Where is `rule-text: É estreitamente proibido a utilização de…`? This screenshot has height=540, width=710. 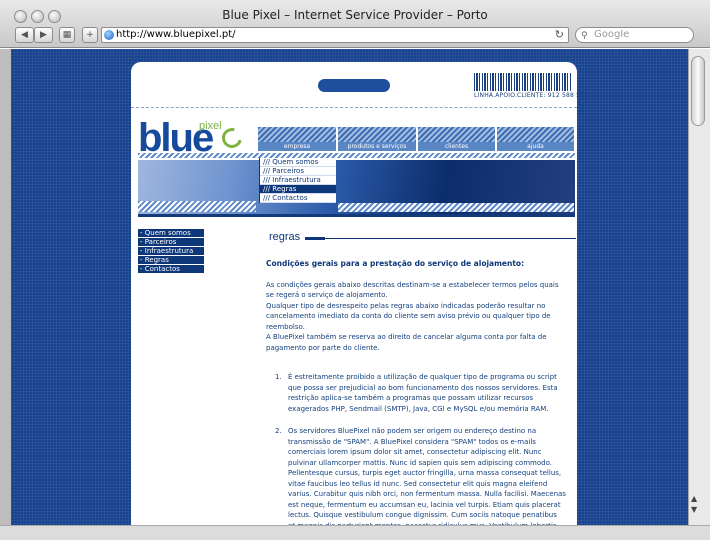 rule-text: É estreitamente proibido a utilização de… is located at coordinates (423, 393).